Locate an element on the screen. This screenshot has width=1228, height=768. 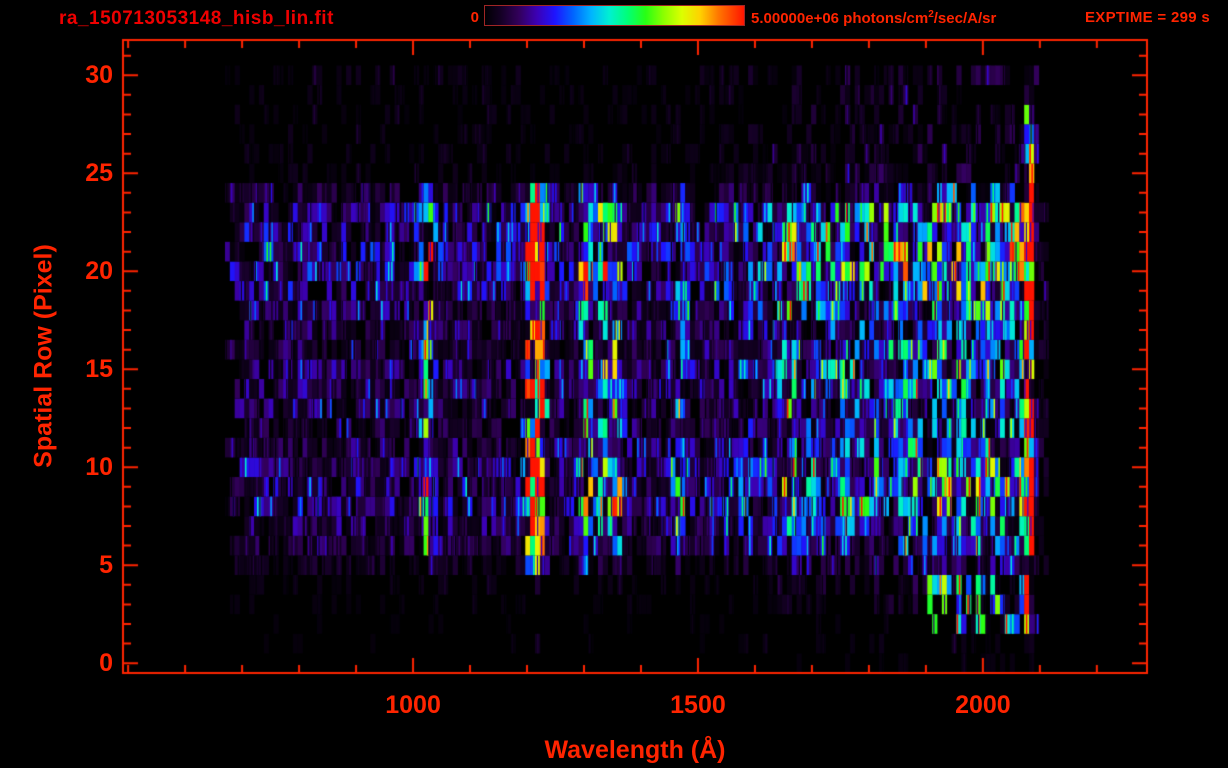
y-tick-label-30: 30 is located at coordinates (99, 75).